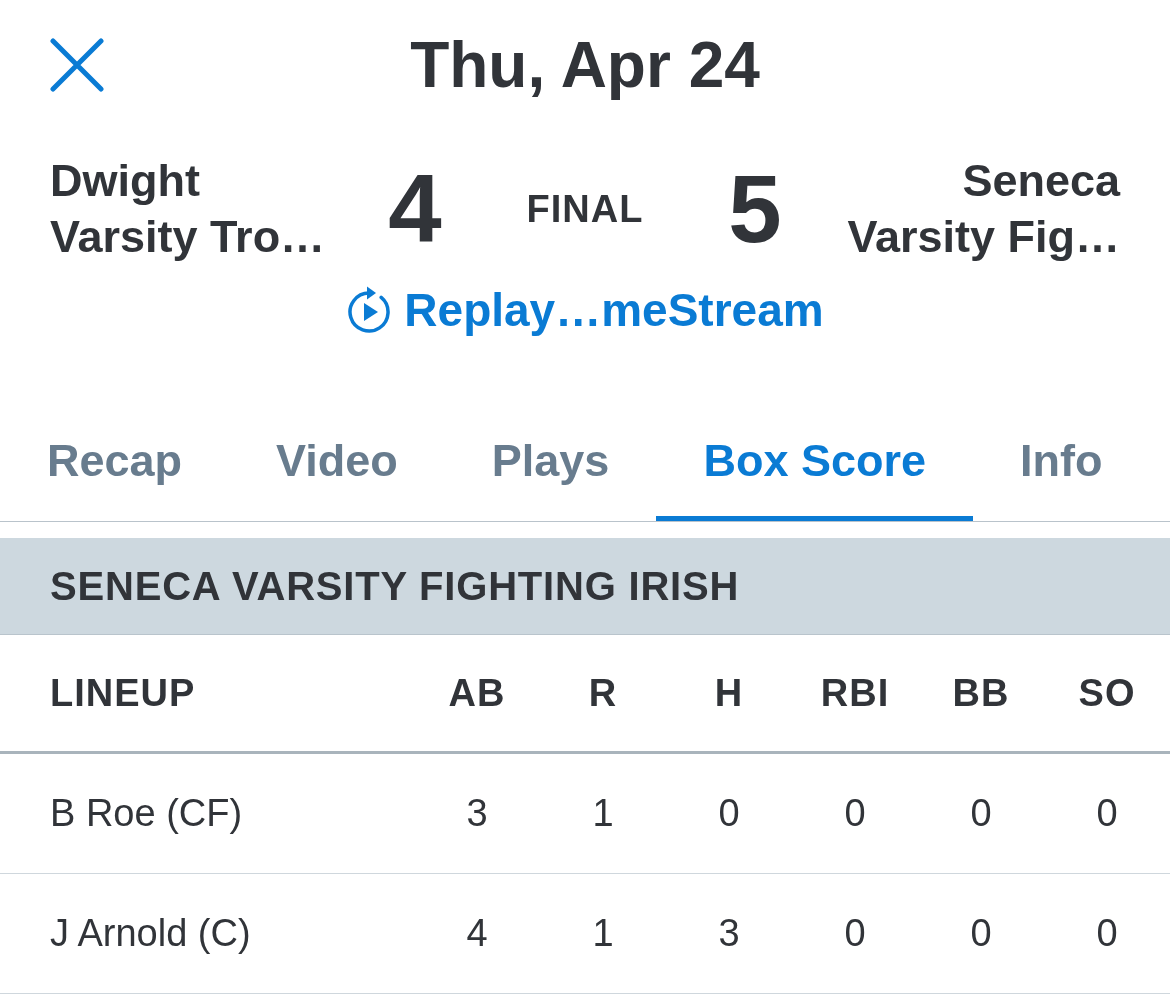 The height and width of the screenshot is (995, 1170). Describe the element at coordinates (729, 693) in the screenshot. I see `column-header: H` at that location.